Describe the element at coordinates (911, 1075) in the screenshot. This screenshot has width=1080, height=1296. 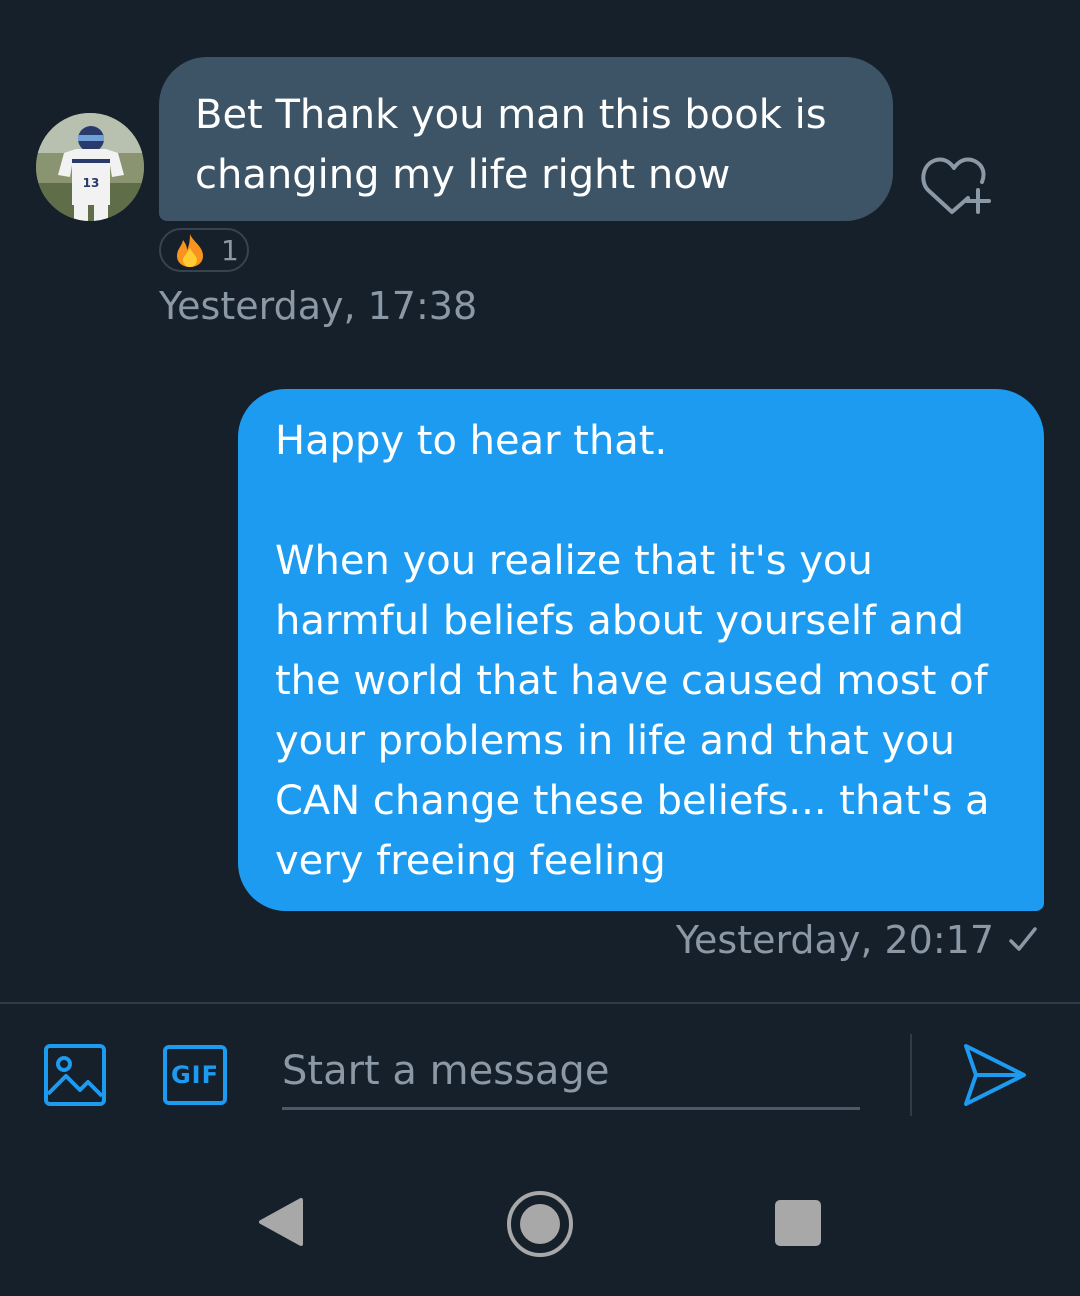
I see `composer-separator` at that location.